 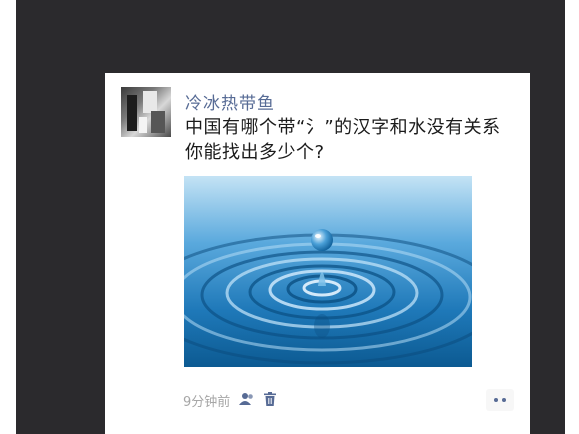 What do you see at coordinates (8, 217) in the screenshot?
I see `screen-left-edge` at bounding box center [8, 217].